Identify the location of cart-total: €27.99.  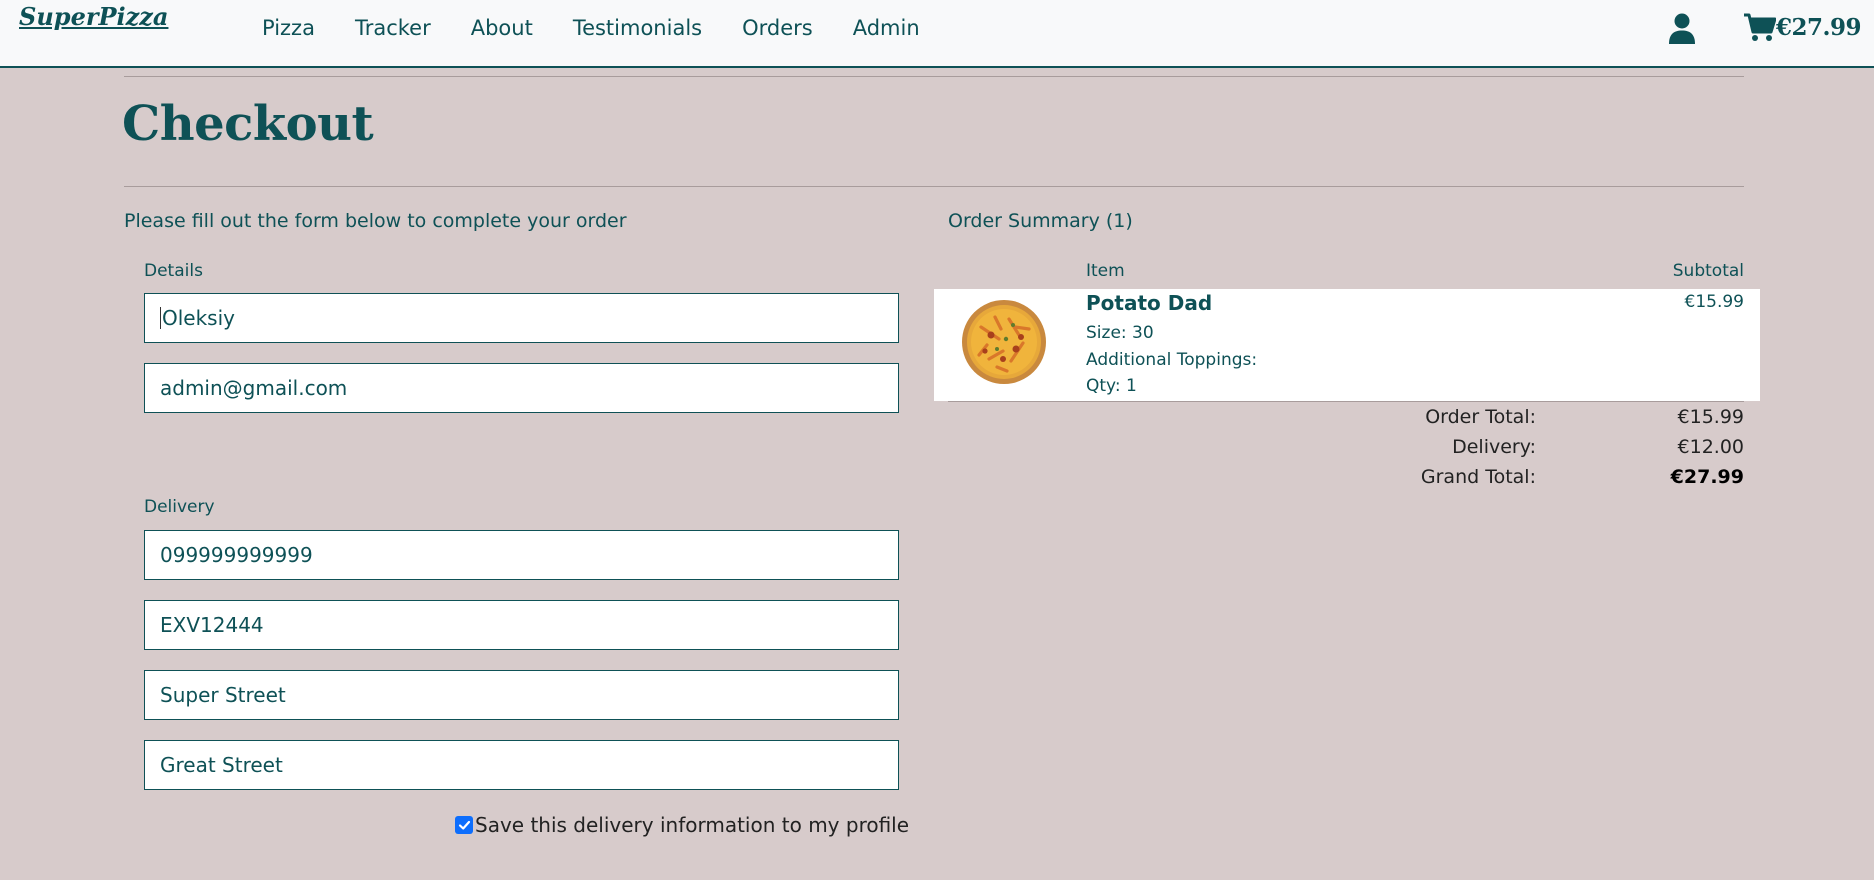
(1819, 27).